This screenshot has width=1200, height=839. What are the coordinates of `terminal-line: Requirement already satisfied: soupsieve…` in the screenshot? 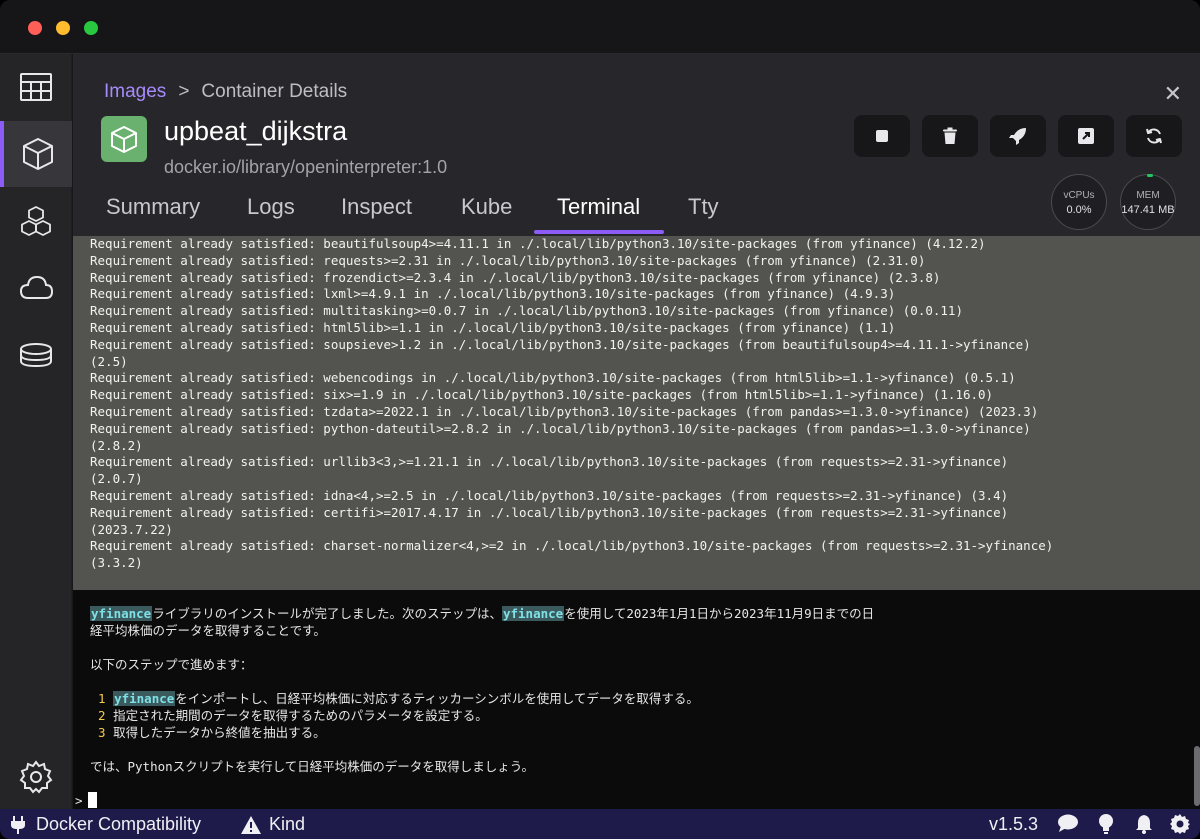 It's located at (560, 344).